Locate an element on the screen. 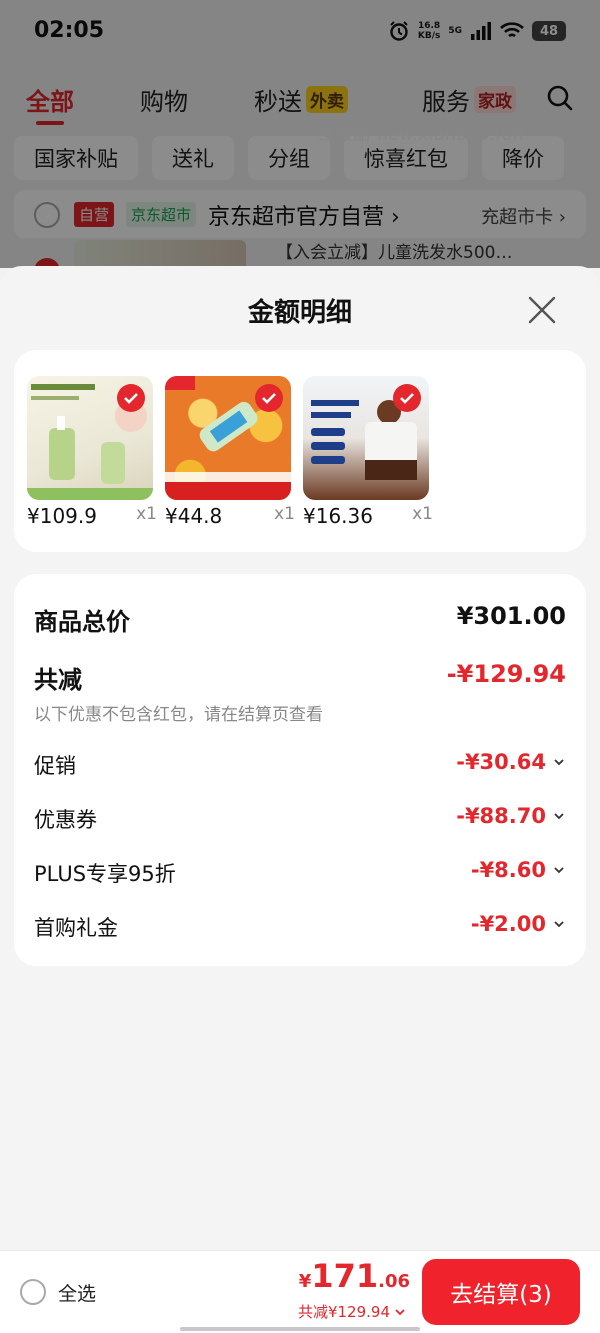 This screenshot has height=1333, width=600. first-purchase-toggle: -¥2.00 is located at coordinates (518, 924).